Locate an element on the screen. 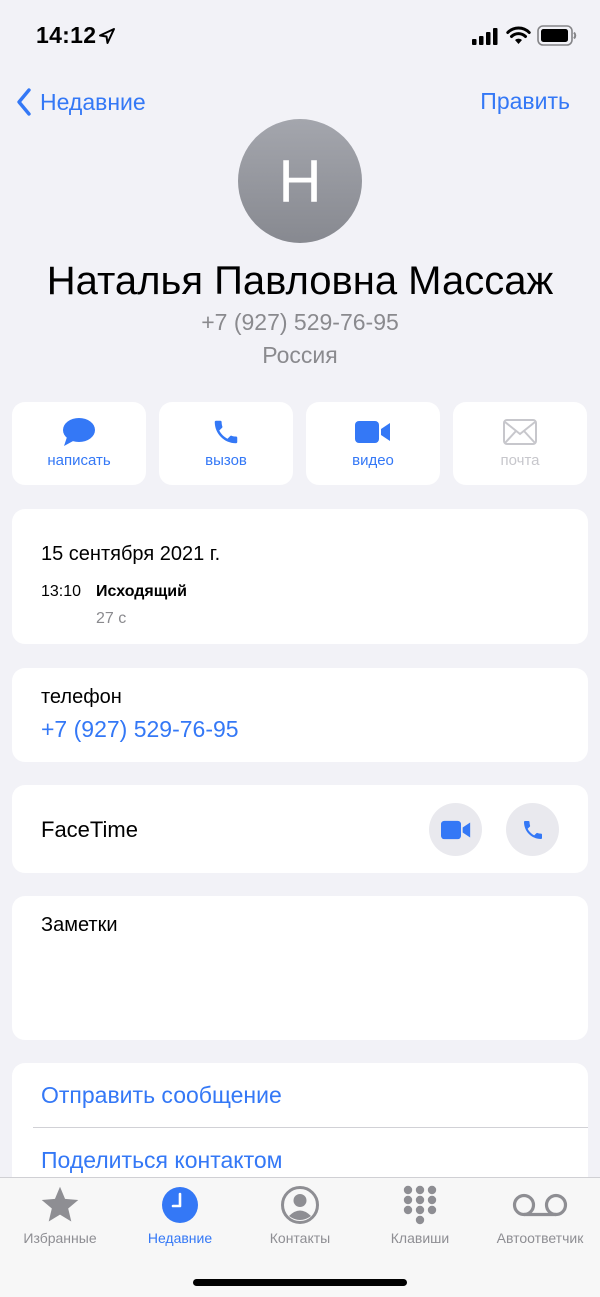  phone-number-link: +7 (927) 529-76-95 is located at coordinates (140, 729).